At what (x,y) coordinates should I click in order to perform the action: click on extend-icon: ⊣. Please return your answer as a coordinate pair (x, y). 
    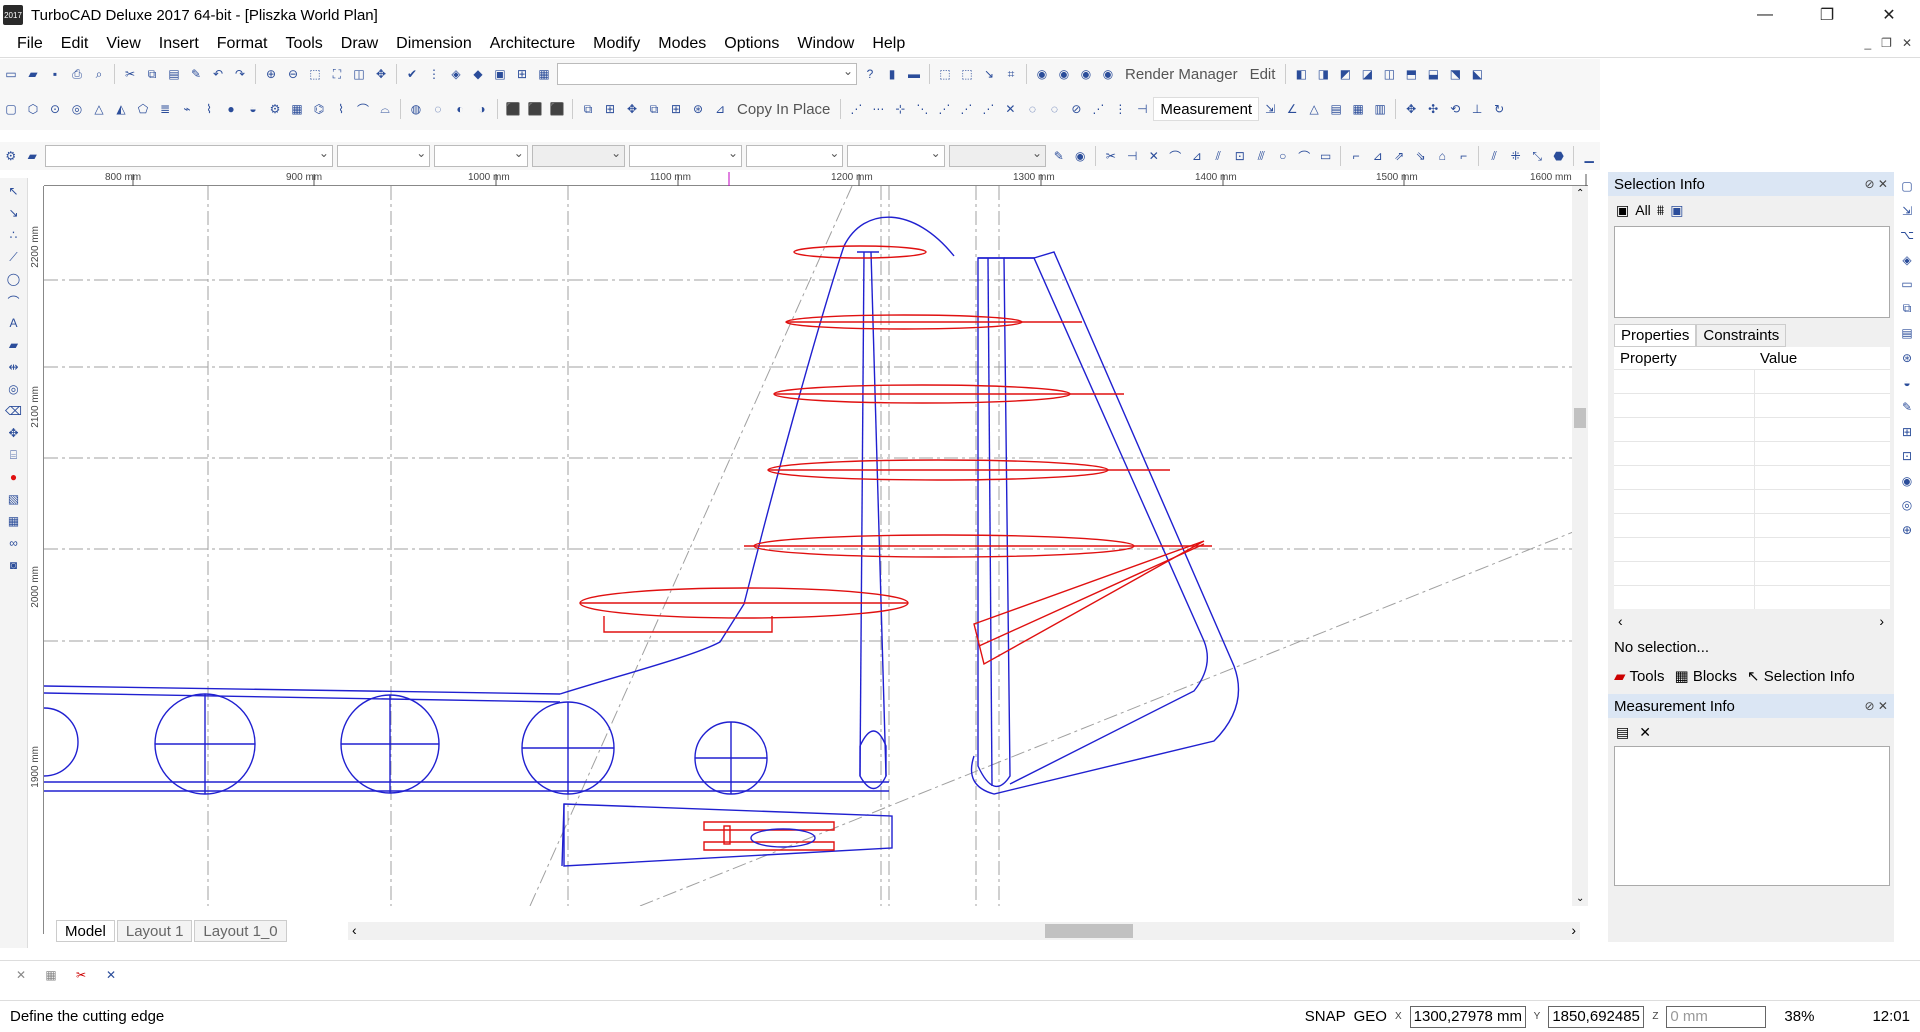
    Looking at the image, I should click on (1132, 156).